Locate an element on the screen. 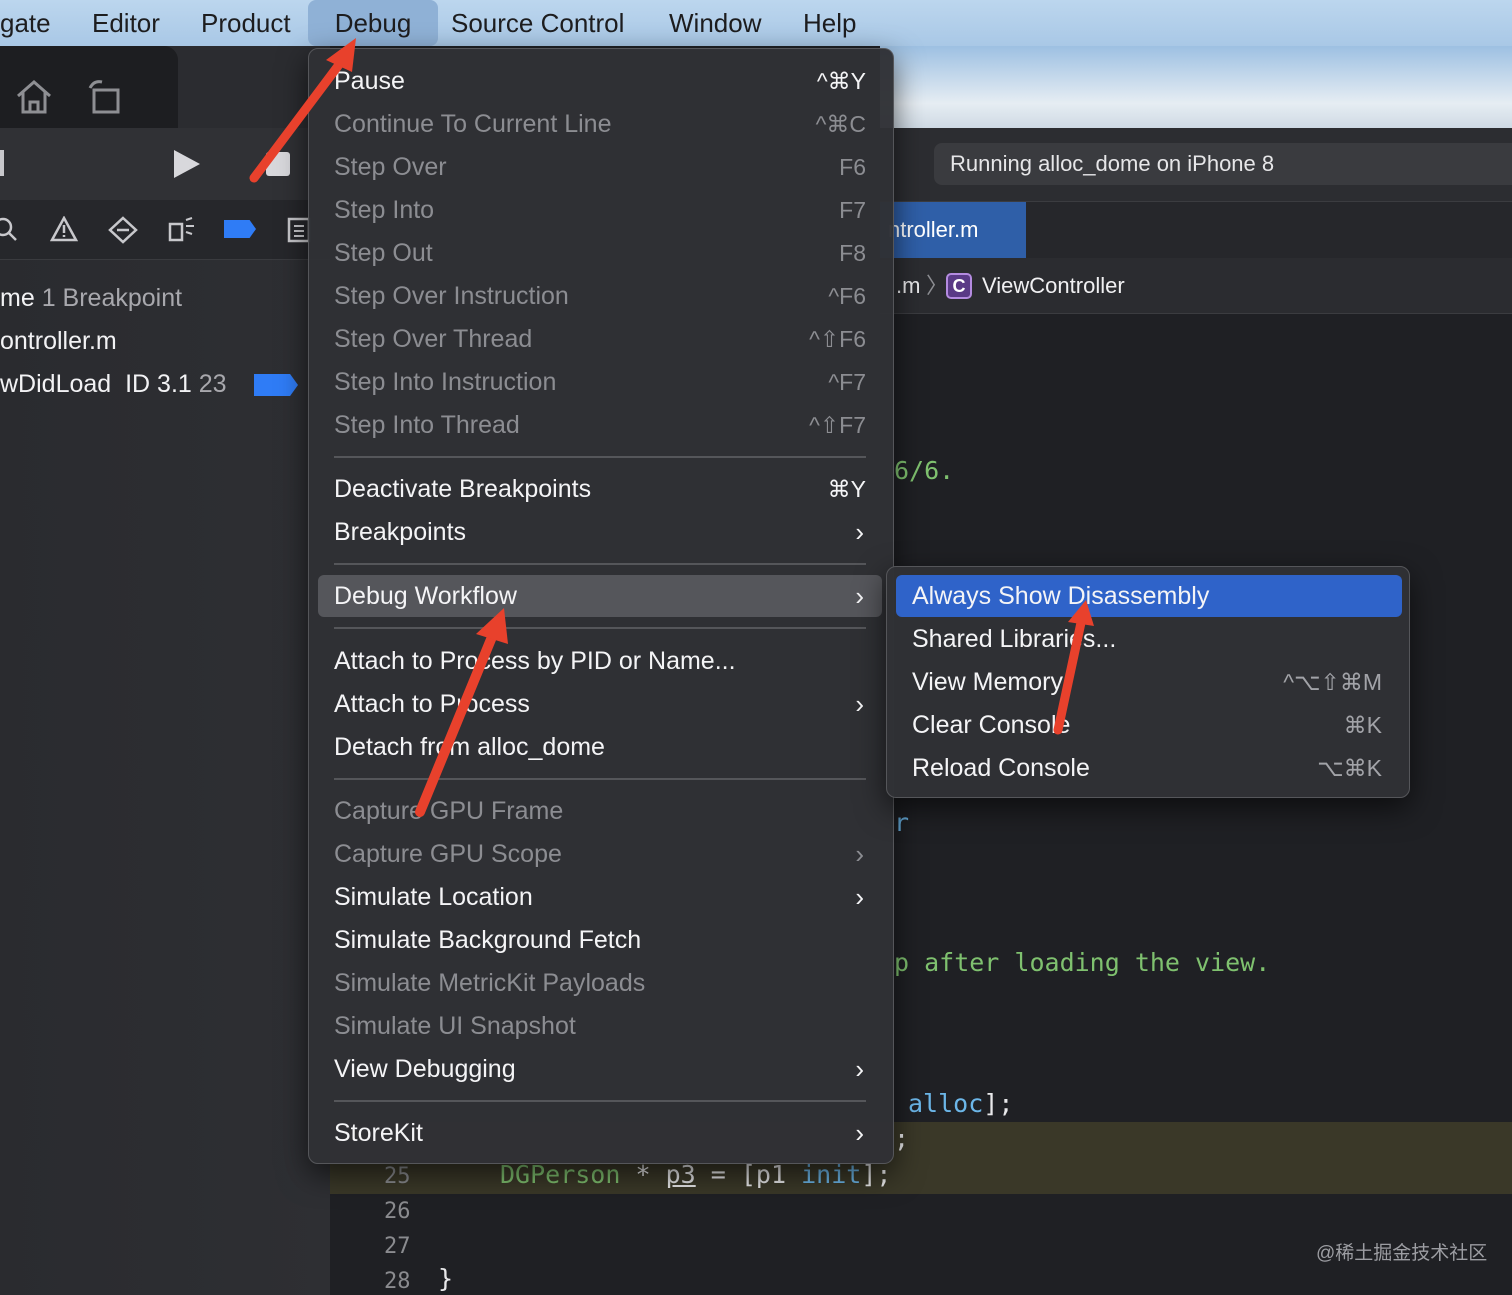 Image resolution: width=1512 pixels, height=1295 pixels. arrow-to-debug-workflow is located at coordinates (461, 712).